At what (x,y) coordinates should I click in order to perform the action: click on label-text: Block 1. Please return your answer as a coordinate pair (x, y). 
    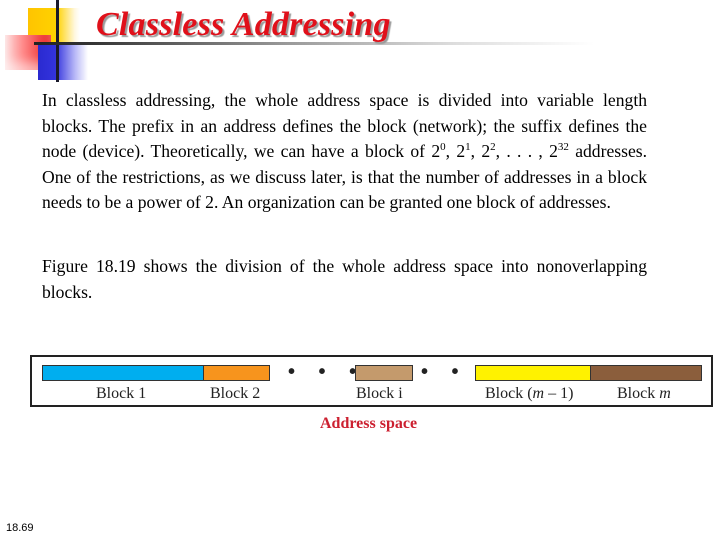
    Looking at the image, I should click on (121, 393).